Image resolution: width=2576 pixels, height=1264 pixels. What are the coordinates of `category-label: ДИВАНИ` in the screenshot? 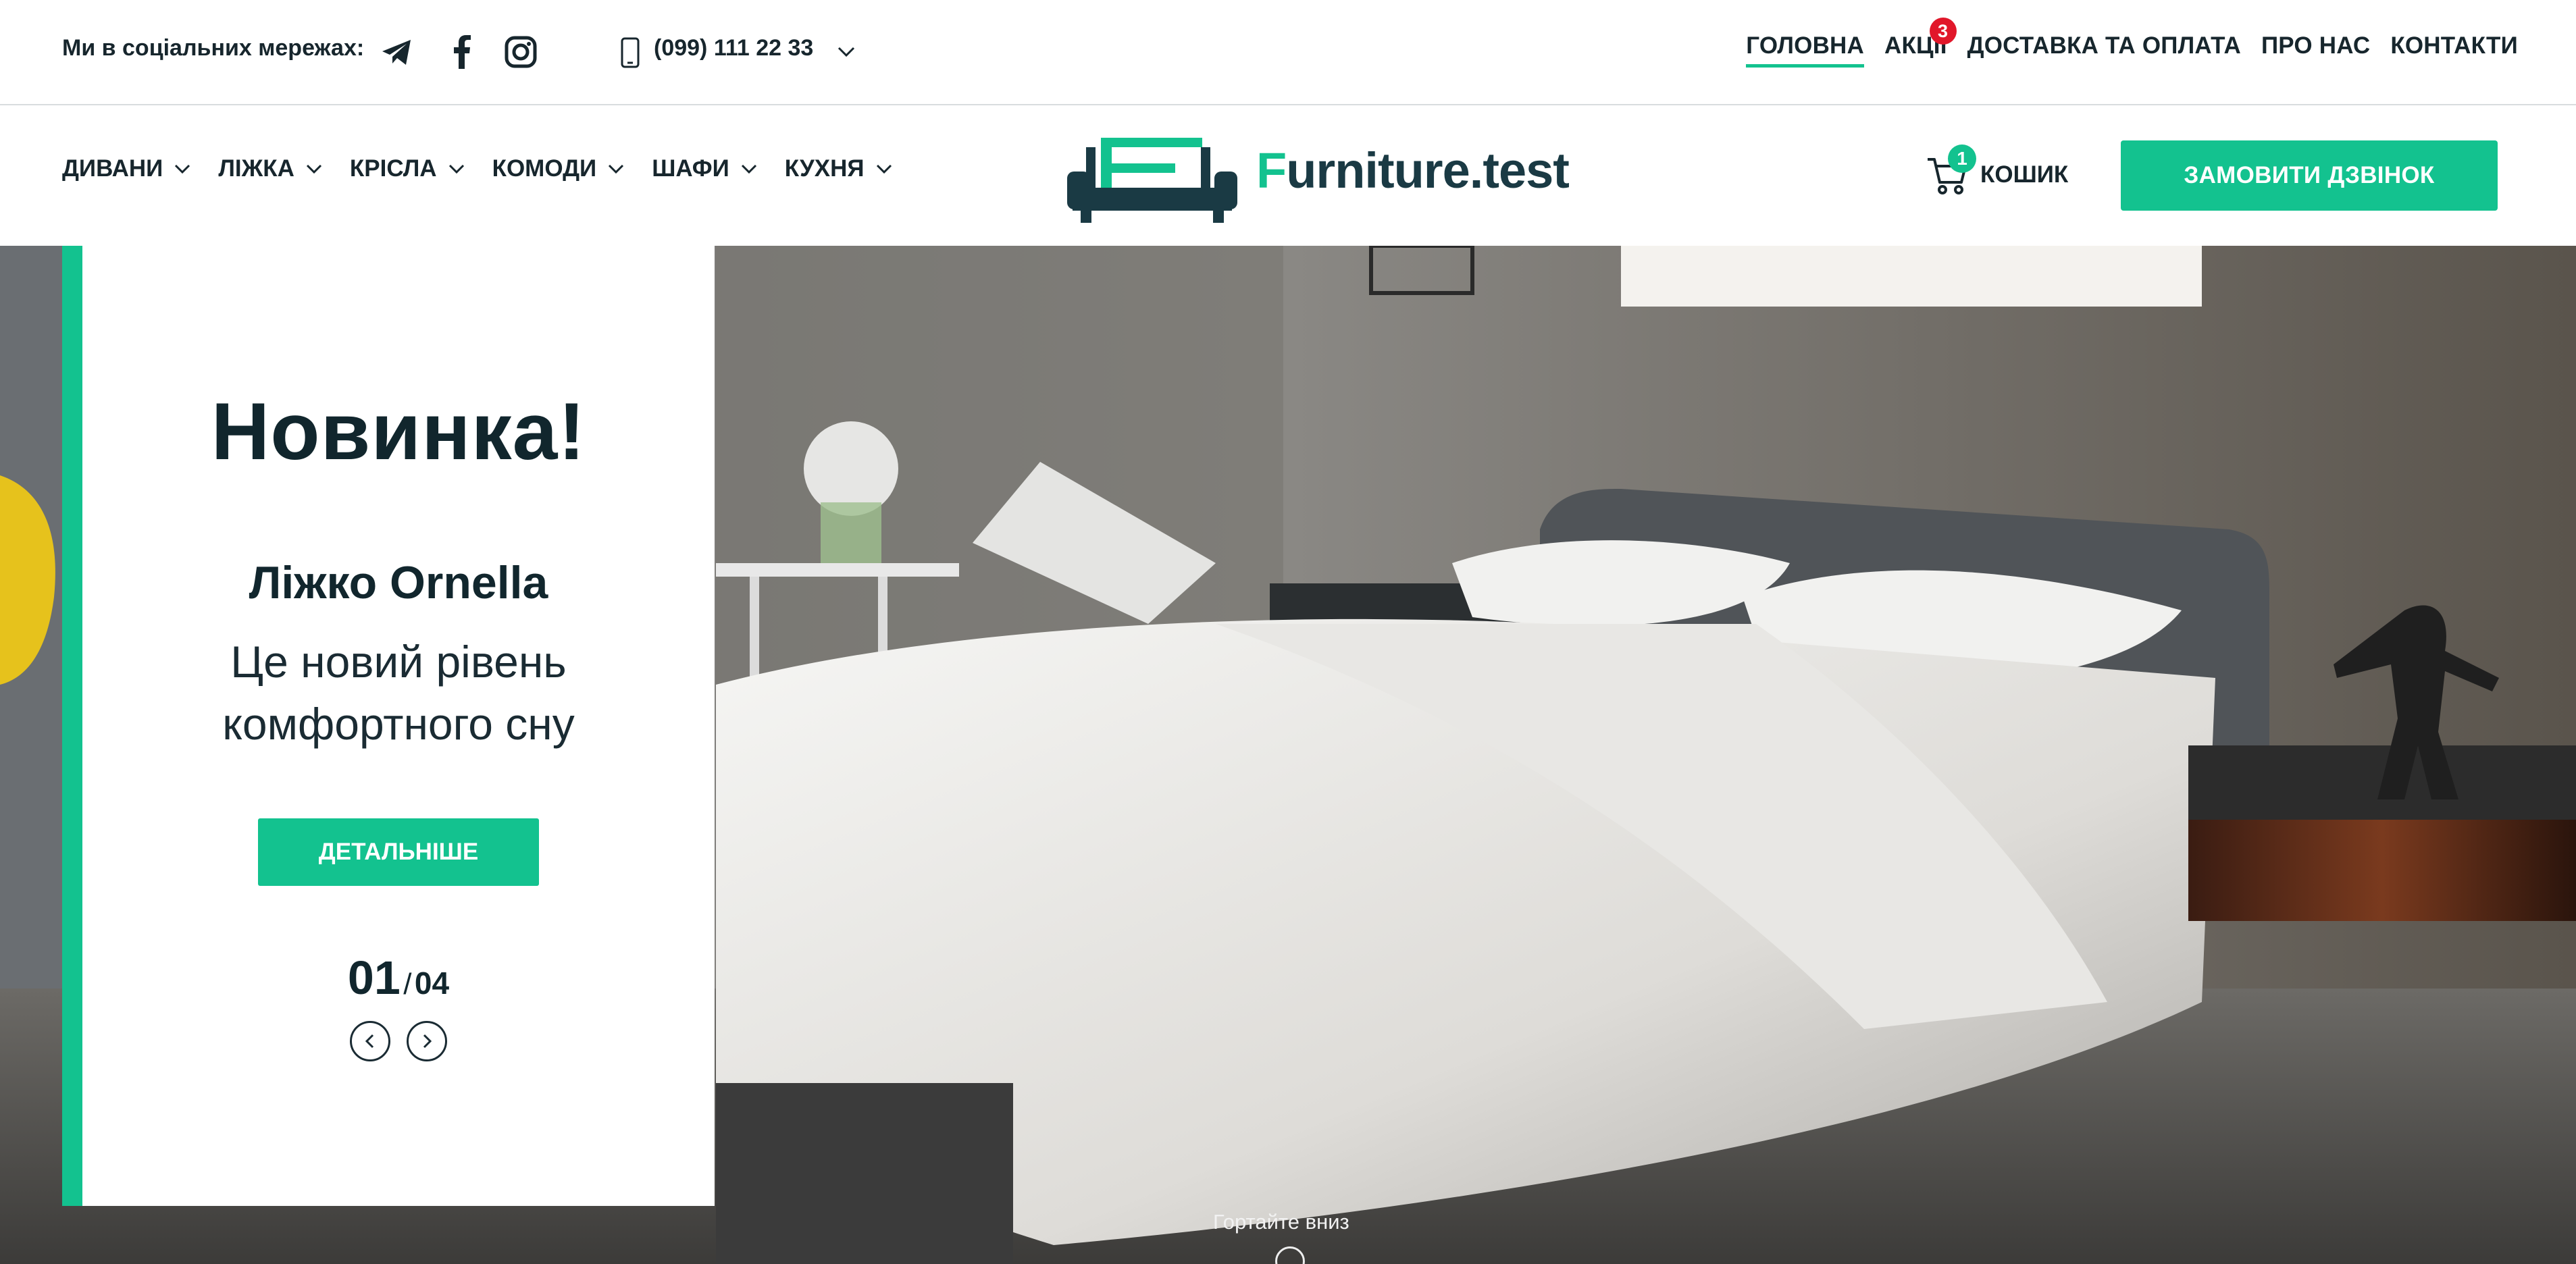 It's located at (112, 168).